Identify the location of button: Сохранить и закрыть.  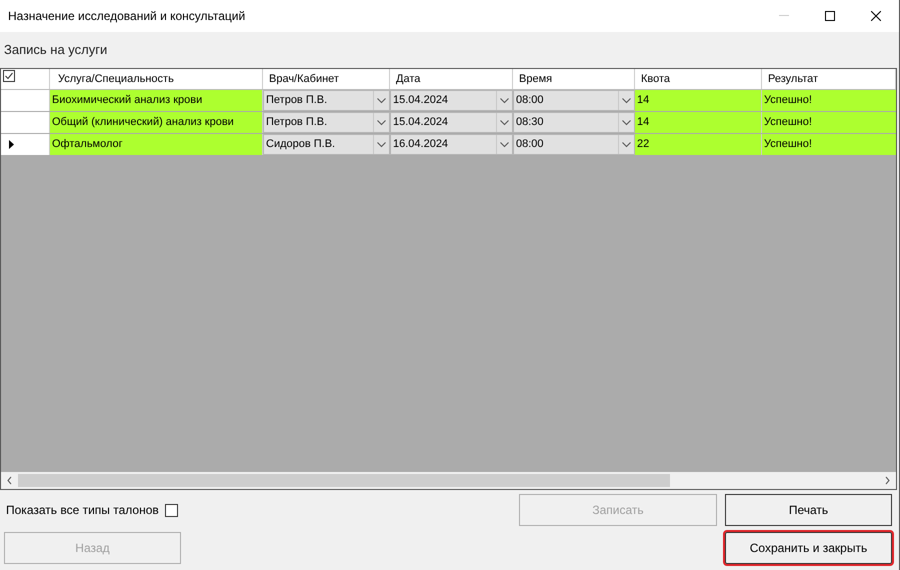
(808, 548).